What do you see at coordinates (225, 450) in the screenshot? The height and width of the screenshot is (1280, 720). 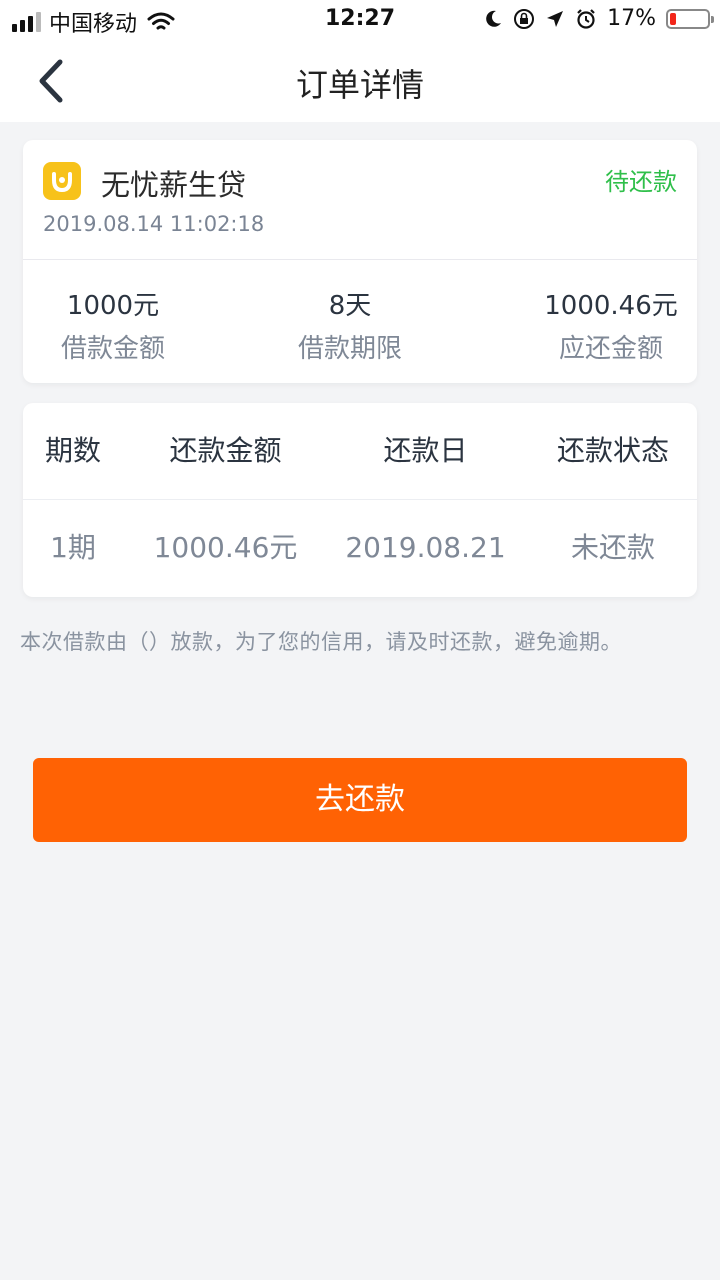 I see `header-amount: 还款金额` at bounding box center [225, 450].